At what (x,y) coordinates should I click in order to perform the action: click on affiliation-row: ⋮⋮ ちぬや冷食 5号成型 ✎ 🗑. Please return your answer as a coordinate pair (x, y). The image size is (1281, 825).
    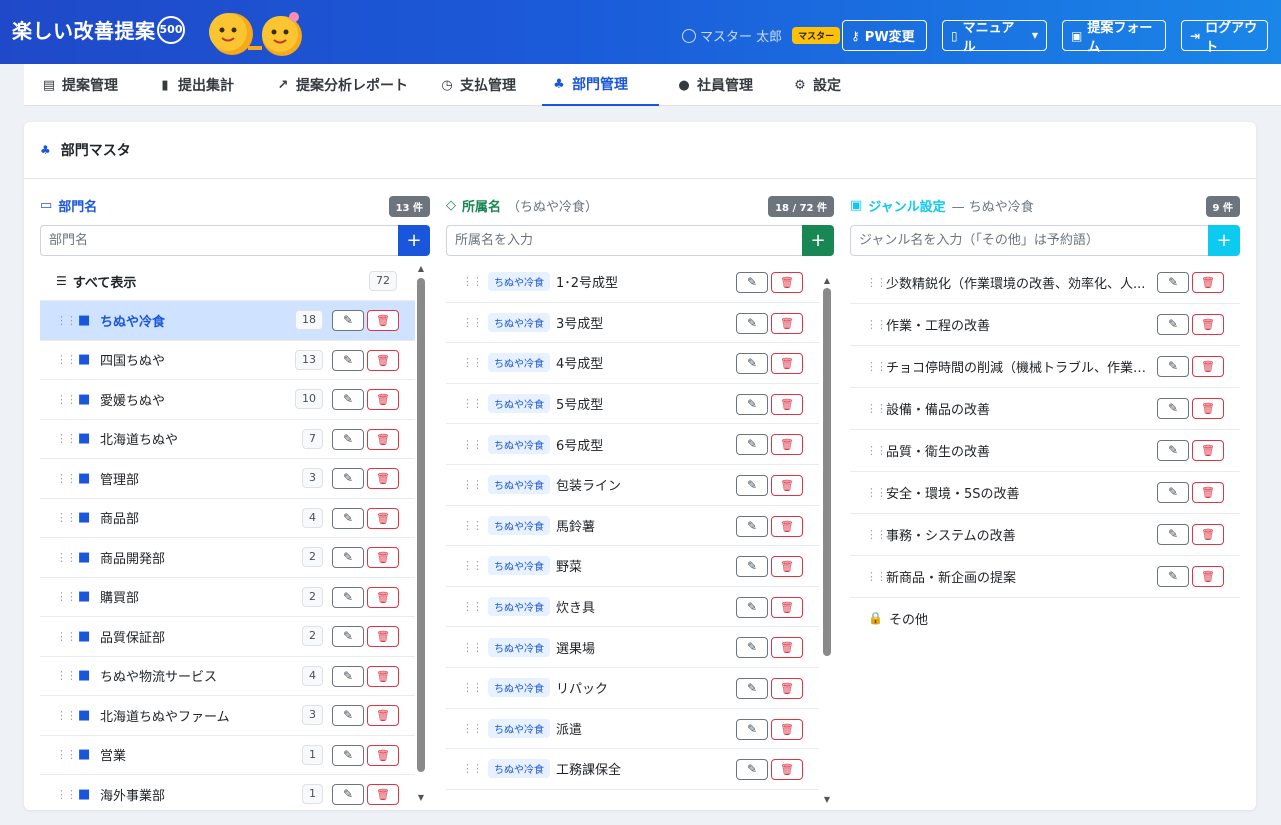
    Looking at the image, I should click on (632, 404).